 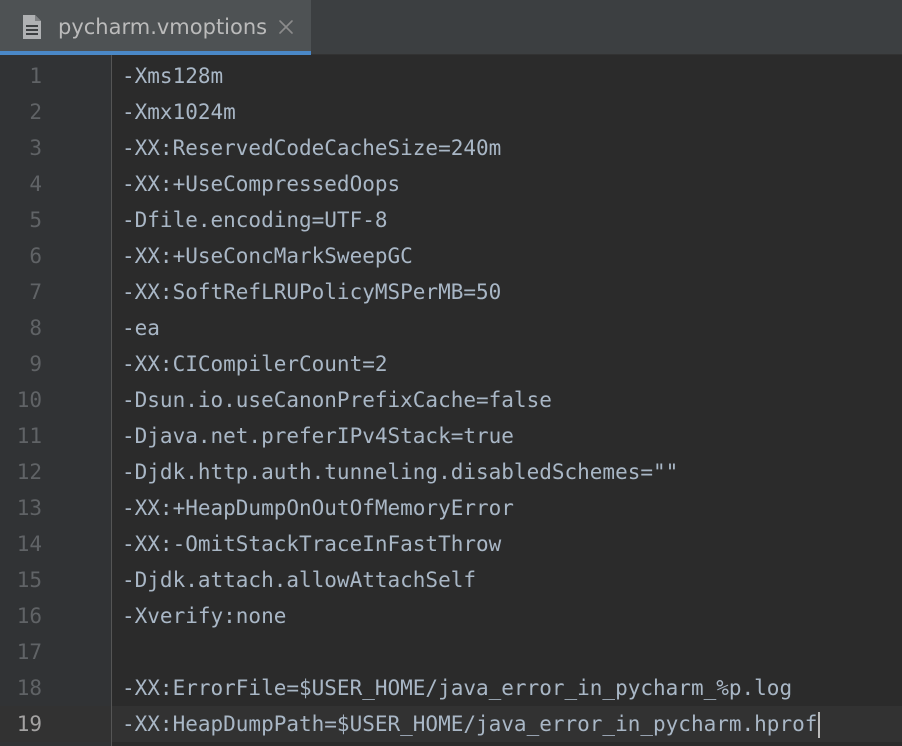 I want to click on code-line-text: -XX:SoftRefLRUPolicyMSPerMB=50, so click(x=312, y=292).